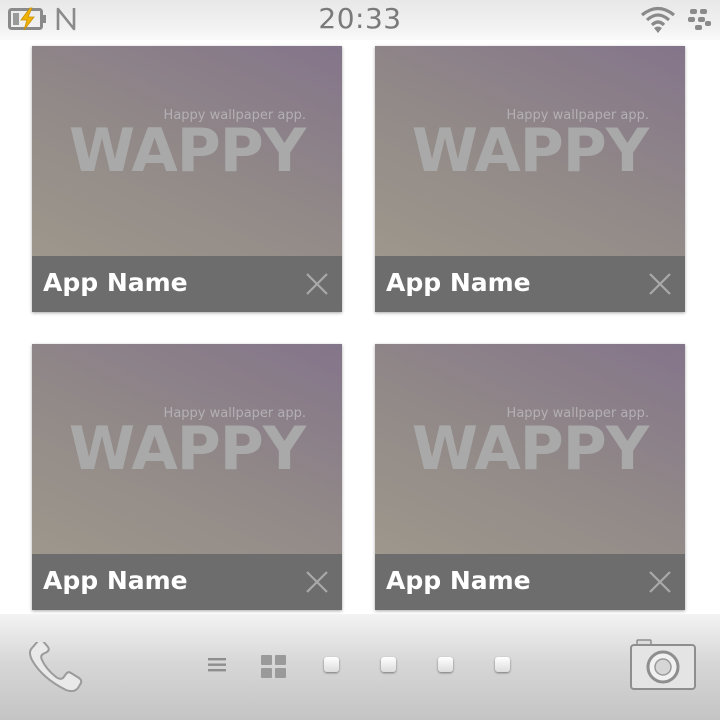  I want to click on blackberry-icon, so click(699, 22).